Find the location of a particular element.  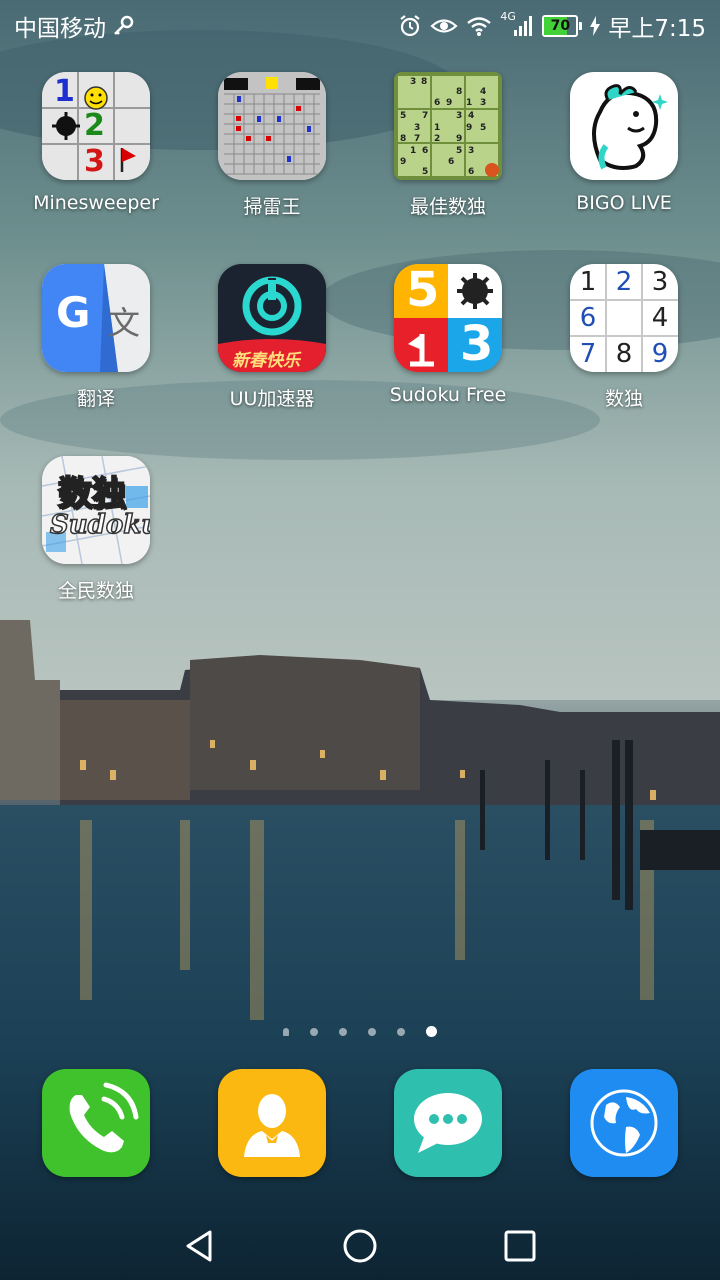

dock-messages is located at coordinates (448, 1123).